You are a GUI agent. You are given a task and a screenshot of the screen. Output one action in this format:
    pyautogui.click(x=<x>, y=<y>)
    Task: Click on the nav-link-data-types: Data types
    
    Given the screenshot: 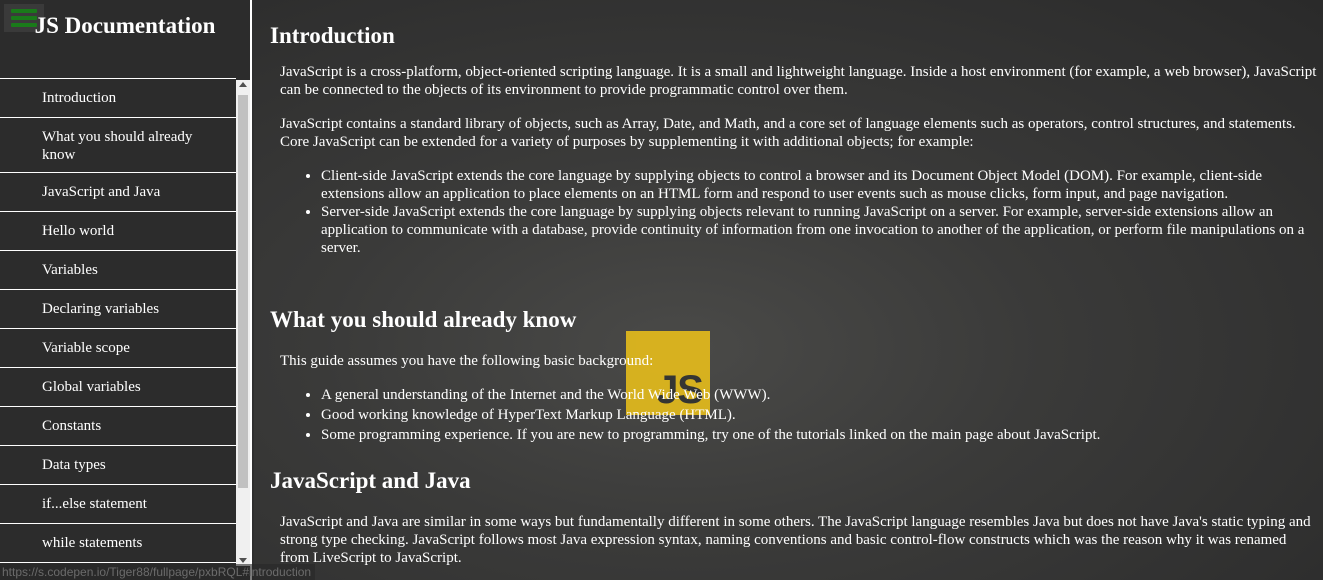 What is the action you would take?
    pyautogui.click(x=118, y=465)
    